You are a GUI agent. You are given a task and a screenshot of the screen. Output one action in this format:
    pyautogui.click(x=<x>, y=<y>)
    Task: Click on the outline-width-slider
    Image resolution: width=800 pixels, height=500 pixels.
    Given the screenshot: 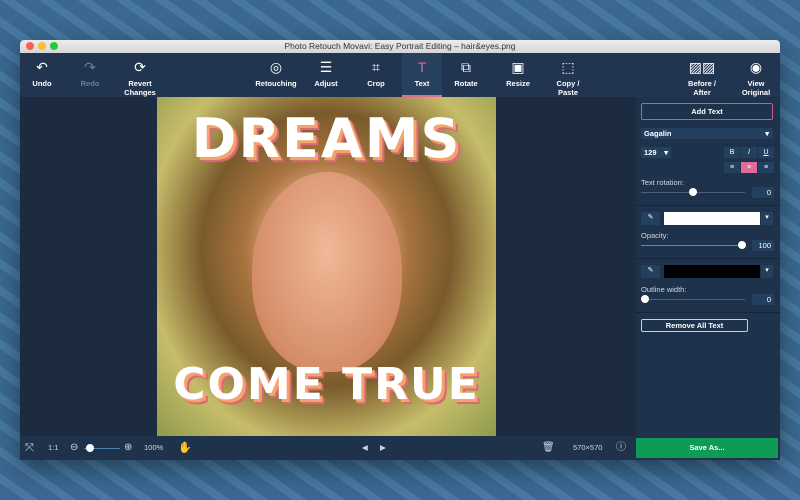 What is the action you would take?
    pyautogui.click(x=693, y=299)
    